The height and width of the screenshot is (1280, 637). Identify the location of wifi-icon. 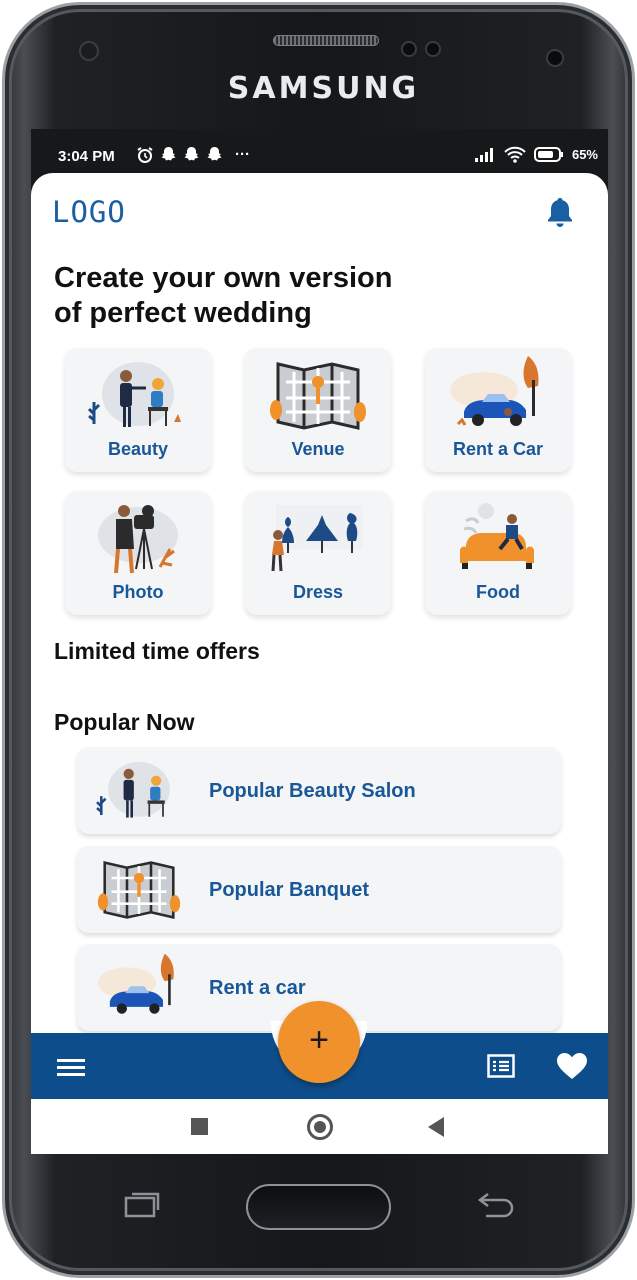
(515, 154).